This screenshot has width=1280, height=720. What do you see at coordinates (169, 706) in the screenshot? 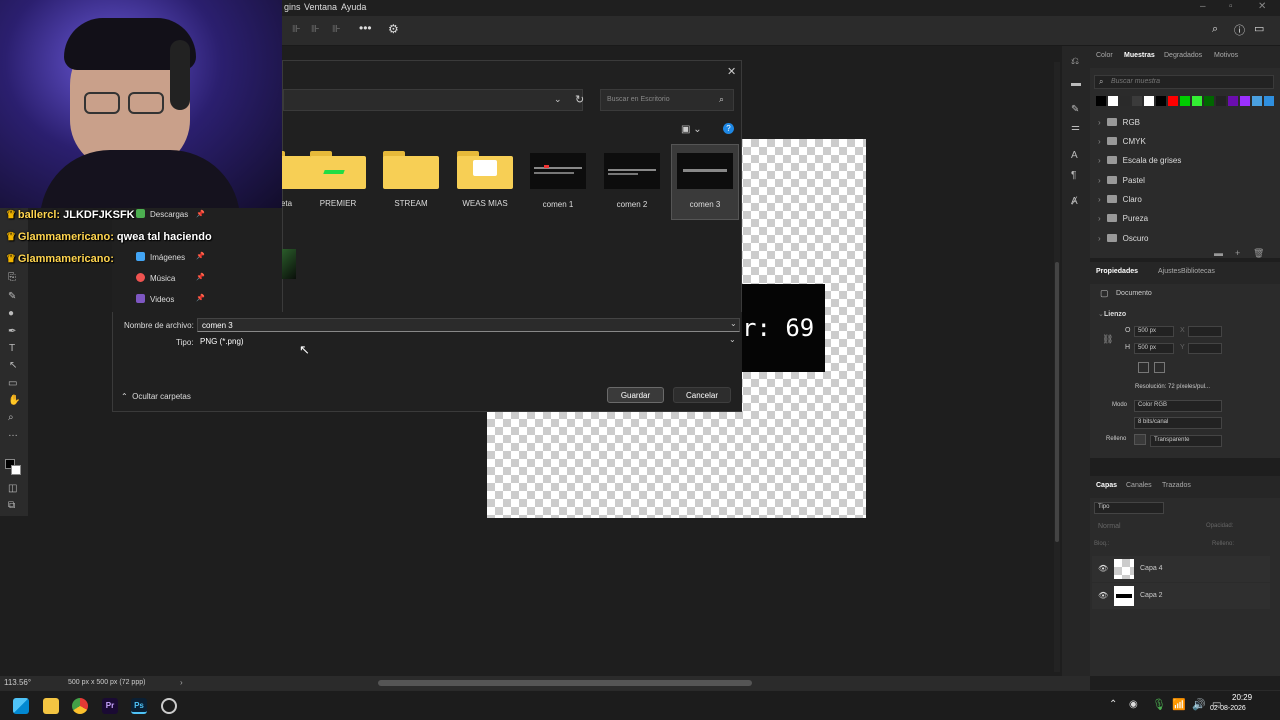
I see `app-icon` at bounding box center [169, 706].